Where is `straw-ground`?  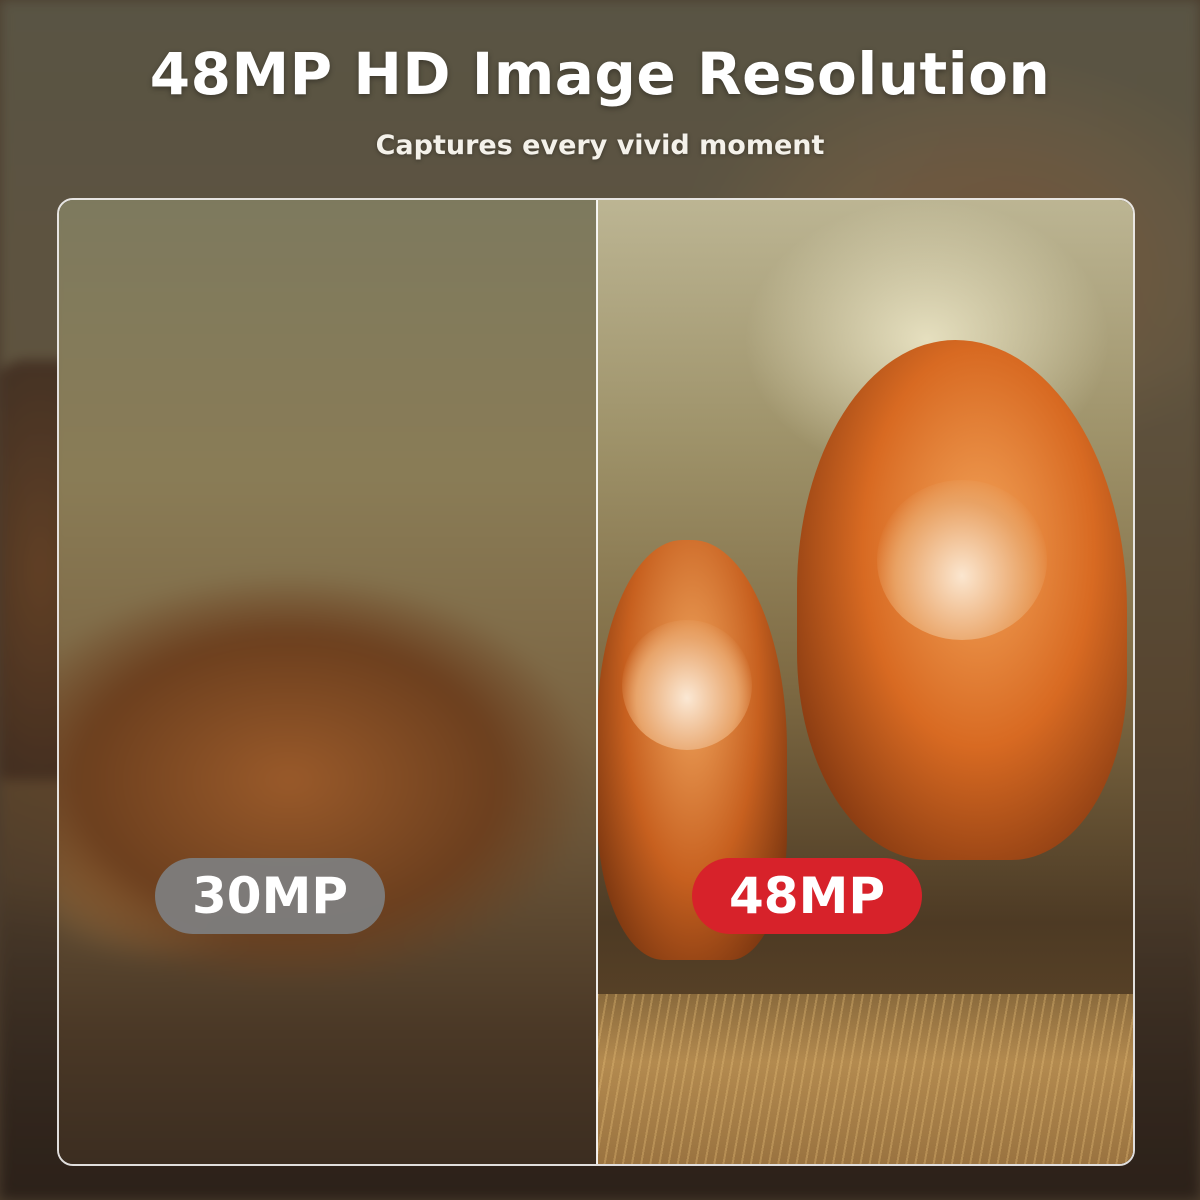 straw-ground is located at coordinates (865, 1079).